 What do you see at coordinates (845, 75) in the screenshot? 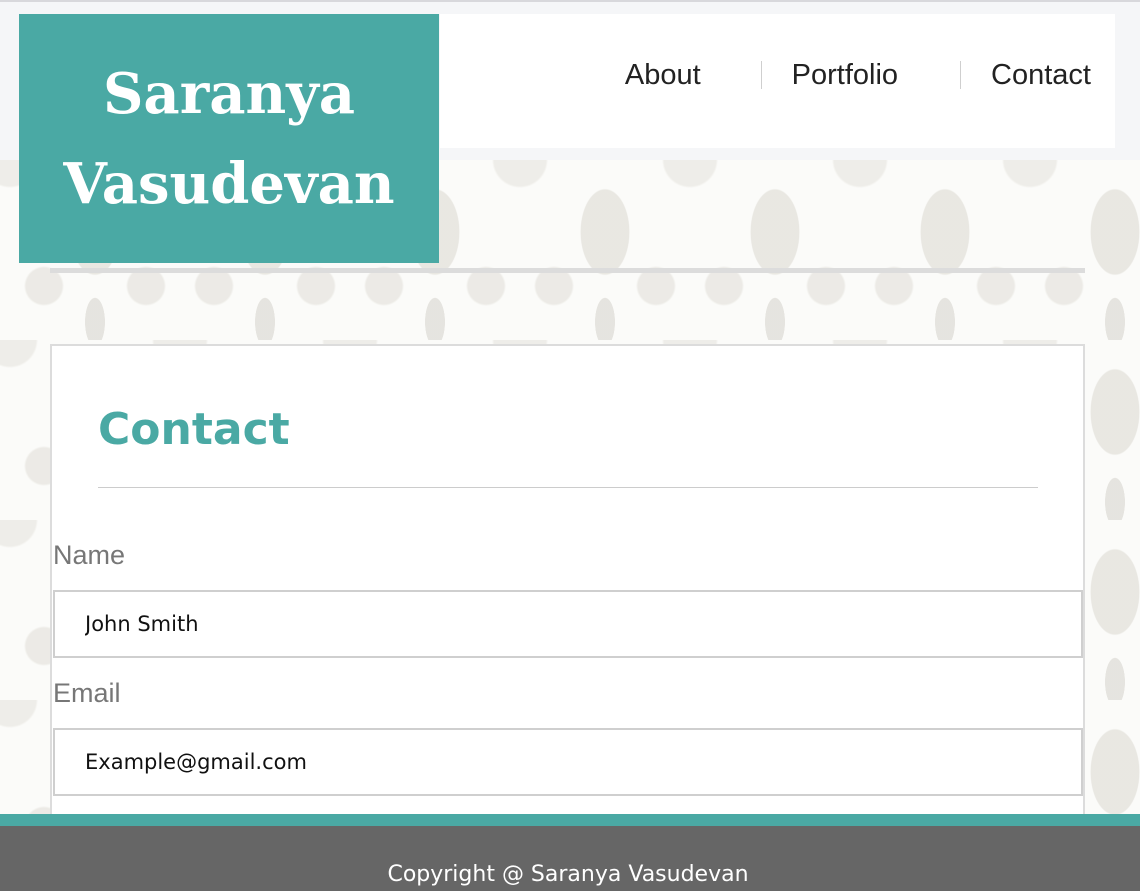
I see `nav-link-portfolio: Portfolio` at bounding box center [845, 75].